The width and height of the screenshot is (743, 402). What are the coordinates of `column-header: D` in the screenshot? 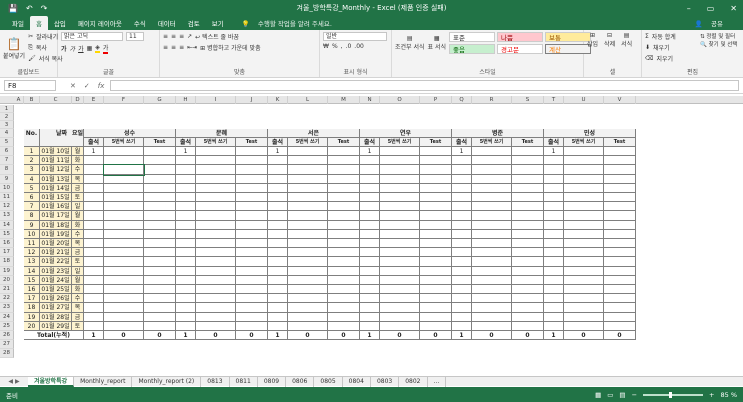 It's located at (78, 100).